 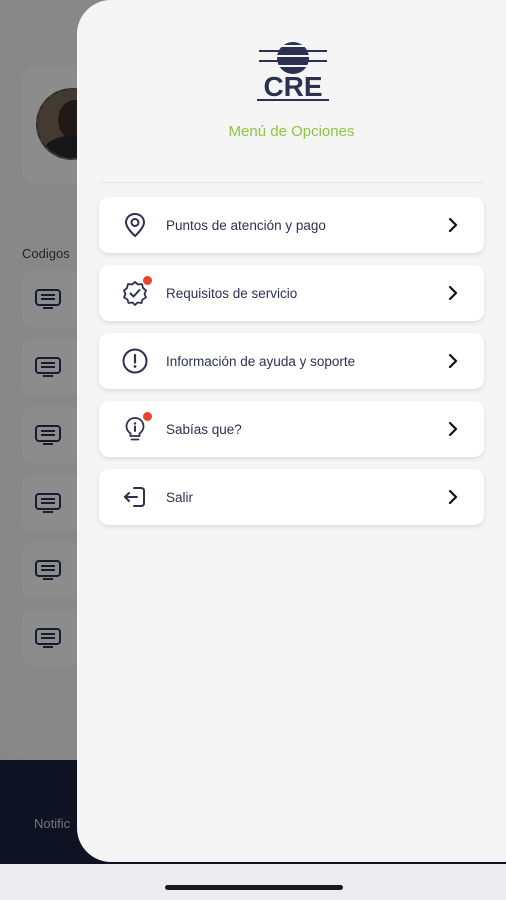 What do you see at coordinates (246, 225) in the screenshot?
I see `menu-item-label: Puntos de atención y pago` at bounding box center [246, 225].